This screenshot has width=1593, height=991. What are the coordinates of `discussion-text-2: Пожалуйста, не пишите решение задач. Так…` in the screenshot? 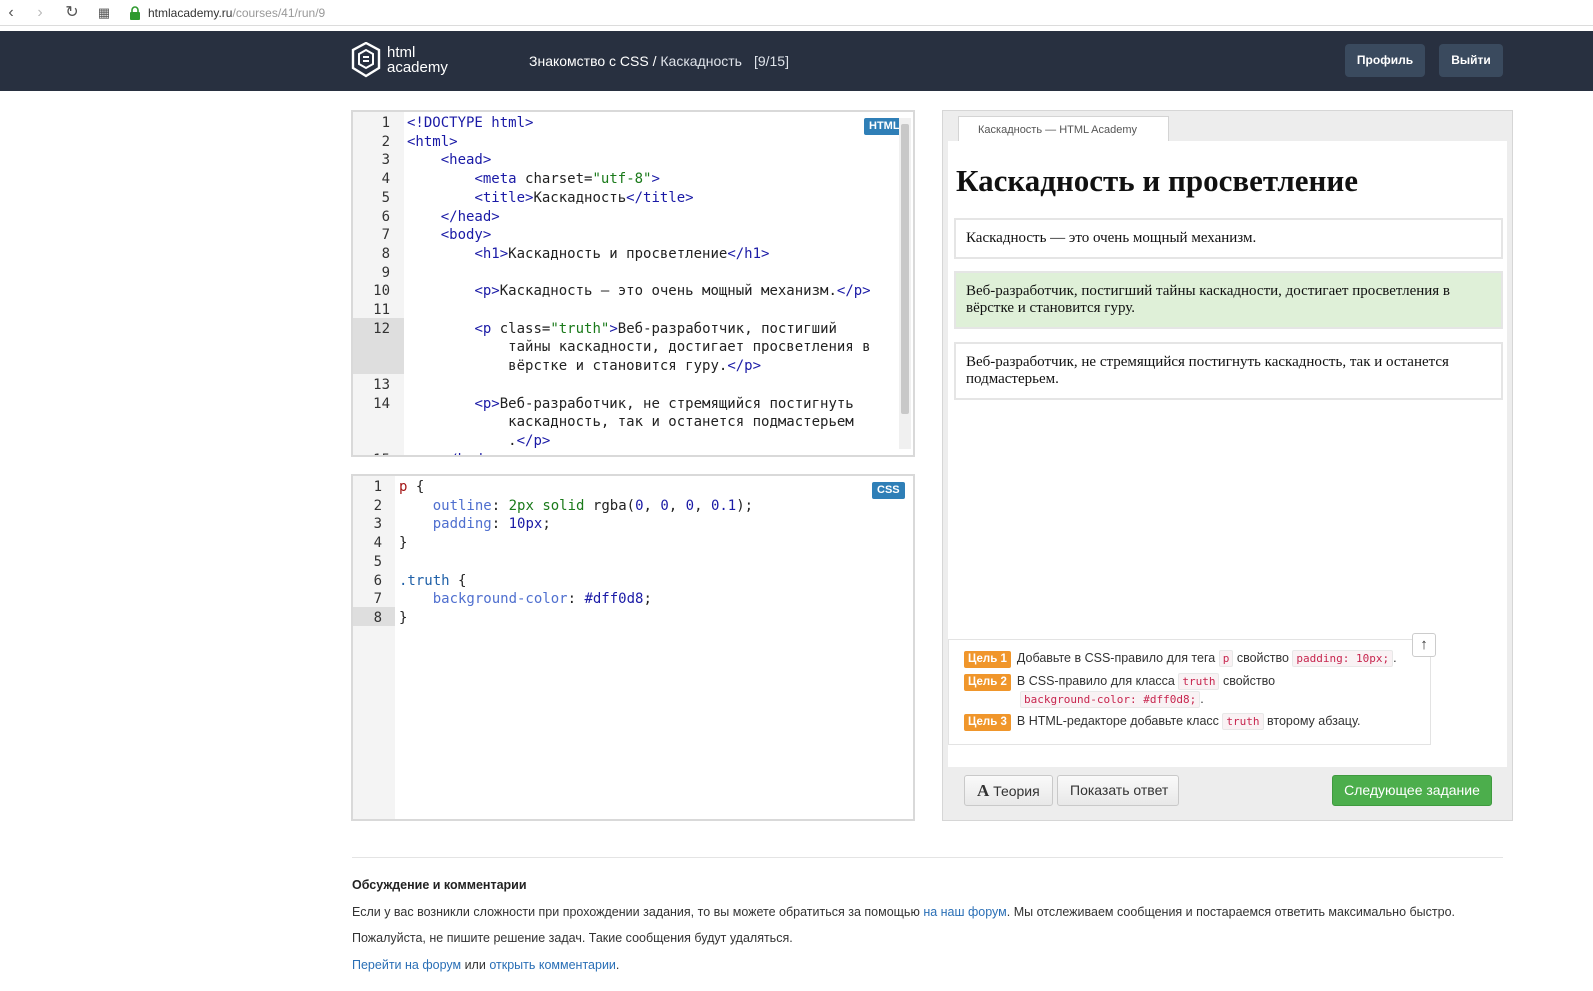 It's located at (572, 938).